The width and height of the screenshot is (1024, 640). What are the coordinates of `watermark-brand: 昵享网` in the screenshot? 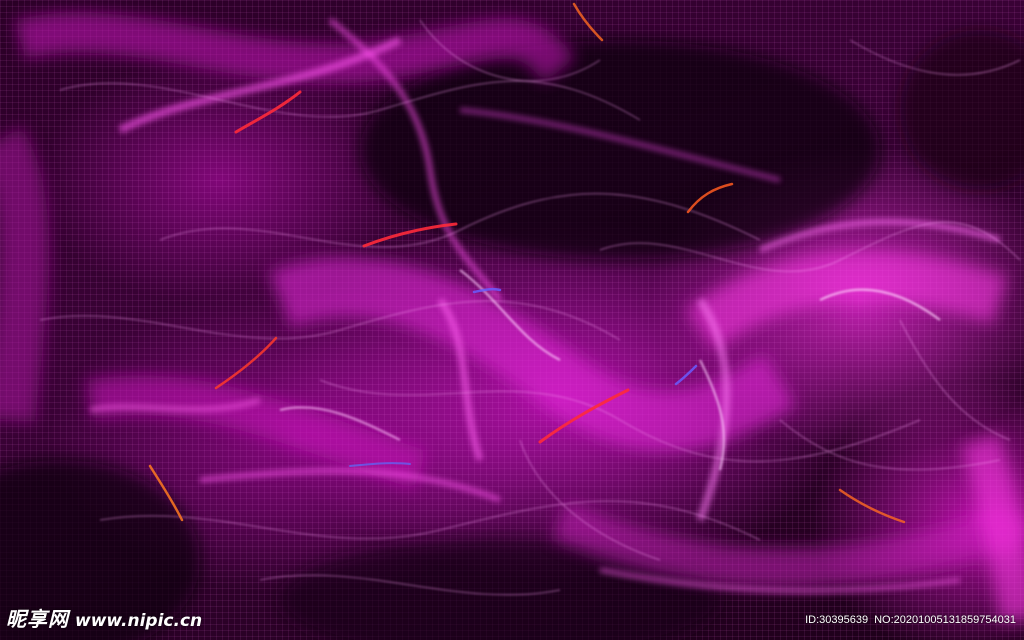 It's located at (37, 619).